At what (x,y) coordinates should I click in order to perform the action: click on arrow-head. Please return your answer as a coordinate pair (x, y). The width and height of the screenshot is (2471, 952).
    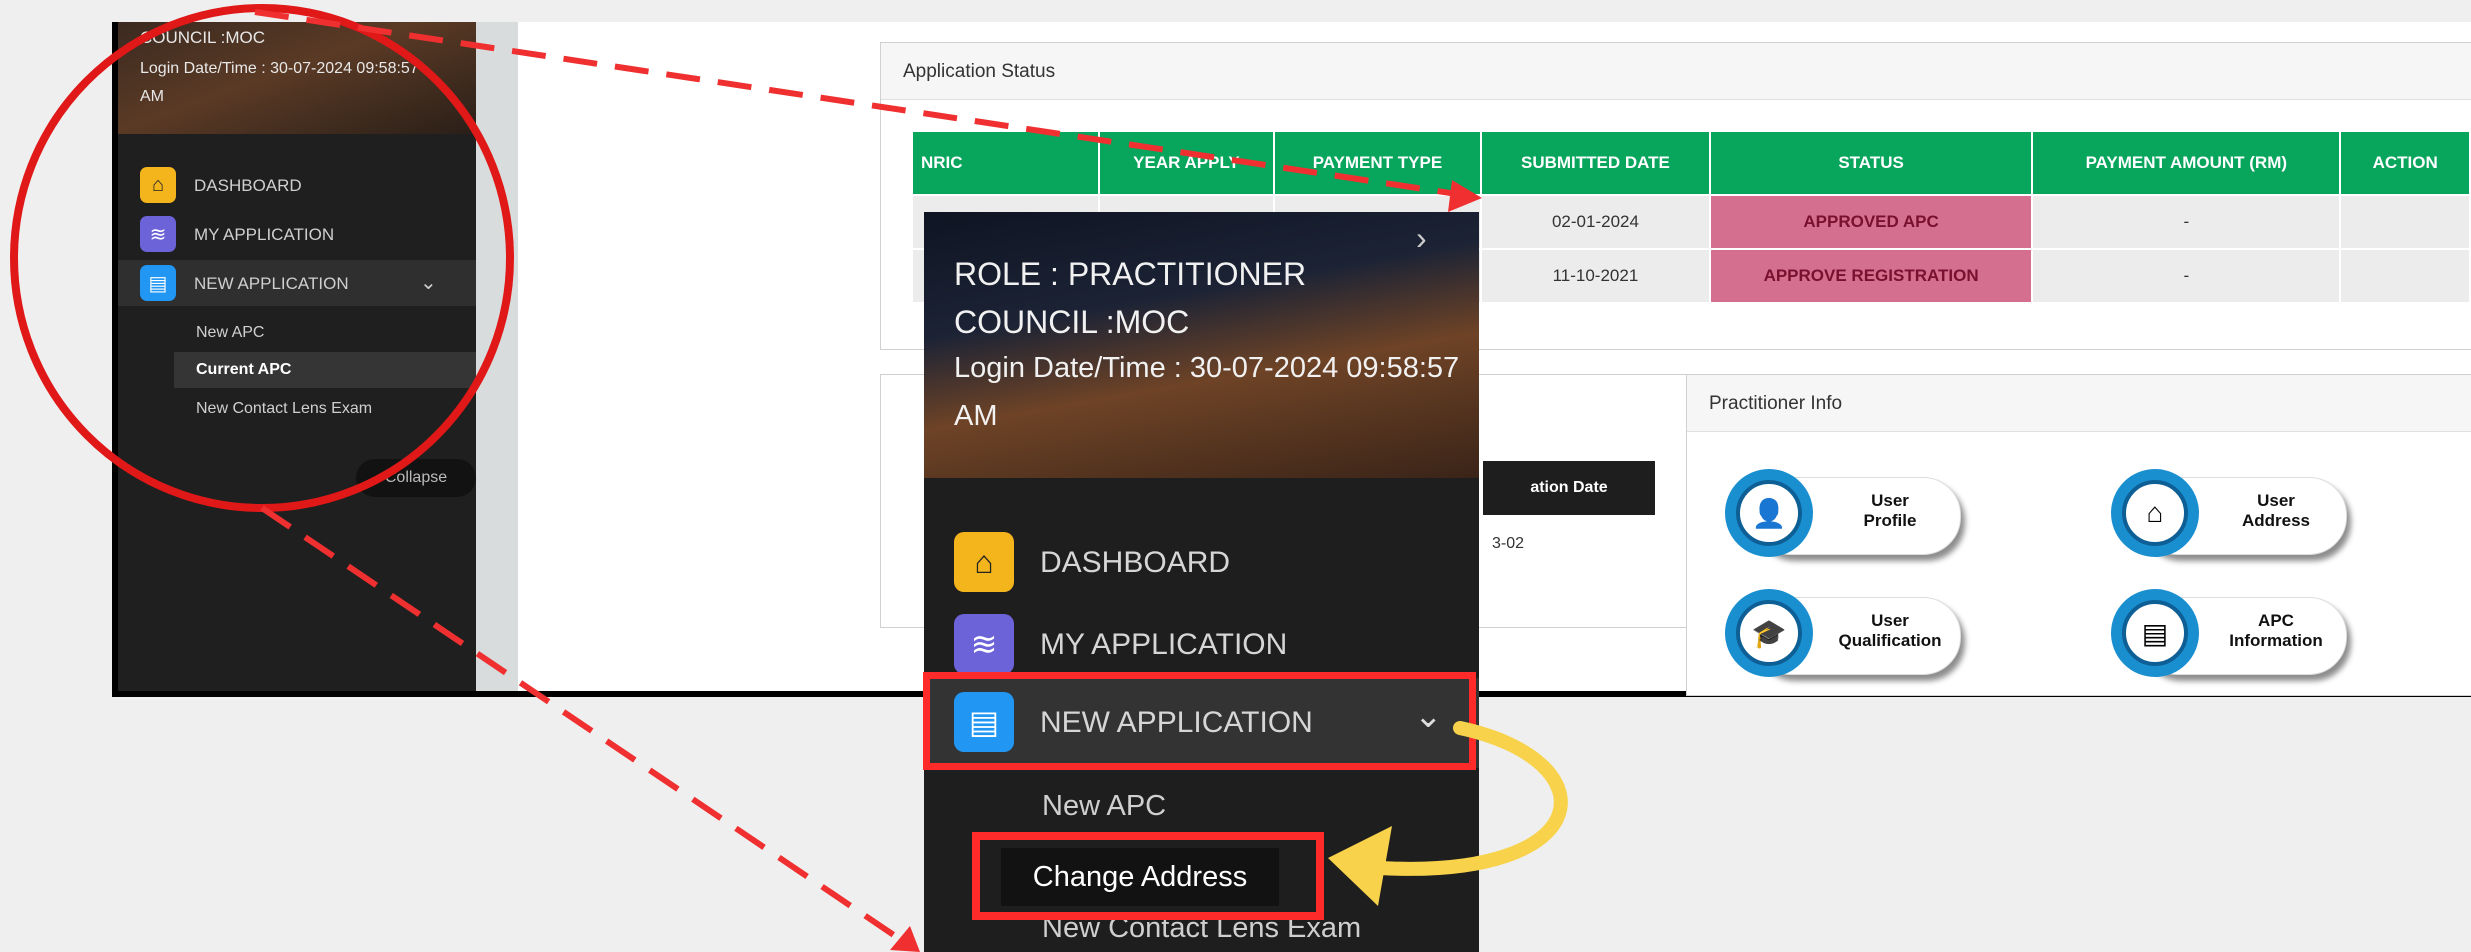
    Looking at the image, I should click on (1360, 866).